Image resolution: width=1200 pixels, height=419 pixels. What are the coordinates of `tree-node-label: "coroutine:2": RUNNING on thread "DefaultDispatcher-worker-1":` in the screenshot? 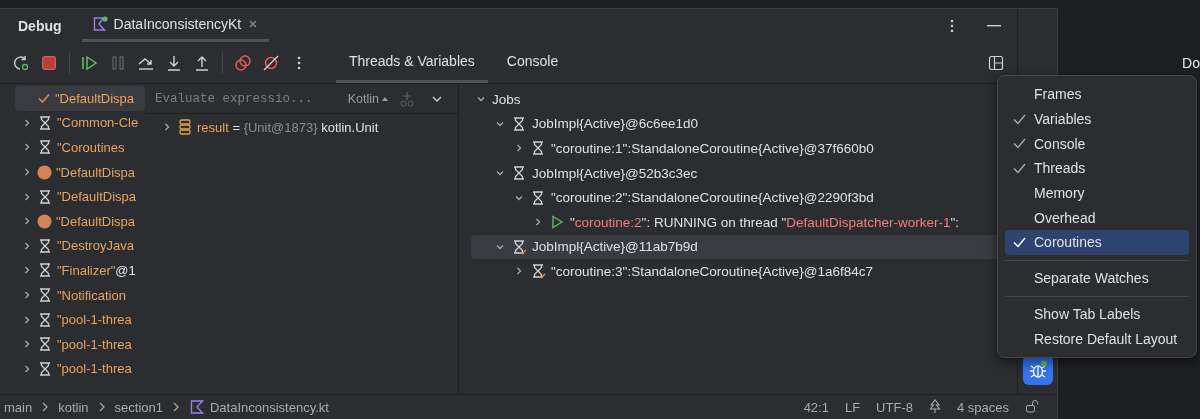 It's located at (765, 222).